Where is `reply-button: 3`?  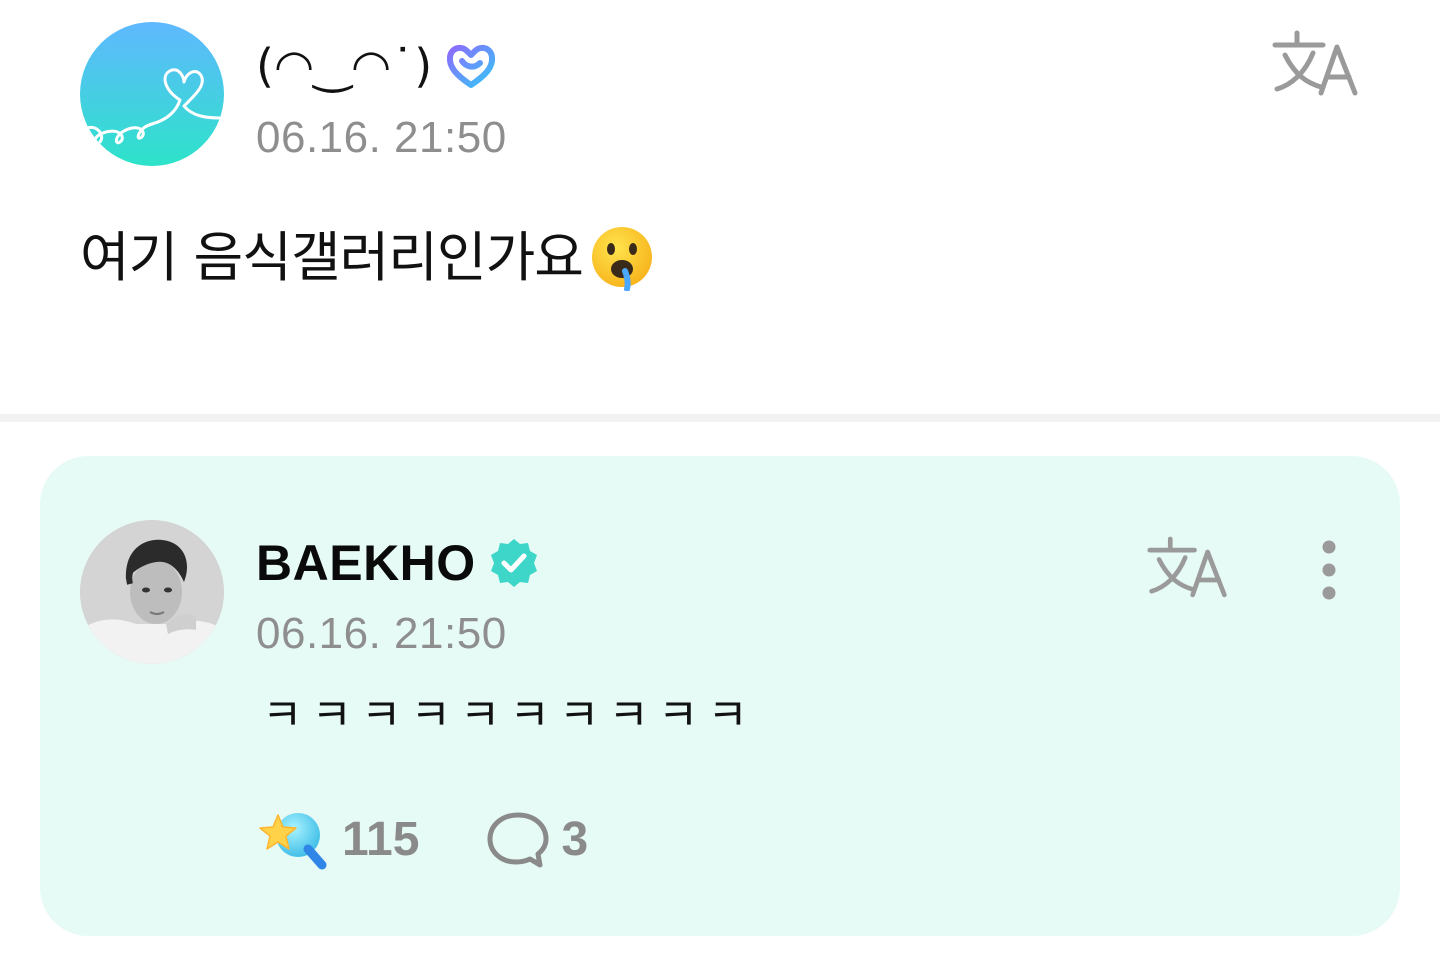
reply-button: 3 is located at coordinates (536, 840).